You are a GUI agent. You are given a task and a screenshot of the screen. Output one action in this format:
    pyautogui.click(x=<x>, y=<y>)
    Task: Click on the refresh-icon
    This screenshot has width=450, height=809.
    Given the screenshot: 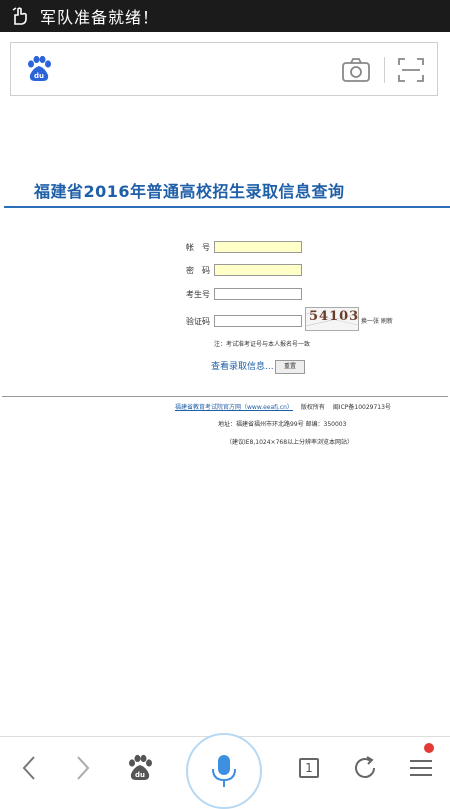 What is the action you would take?
    pyautogui.click(x=365, y=768)
    